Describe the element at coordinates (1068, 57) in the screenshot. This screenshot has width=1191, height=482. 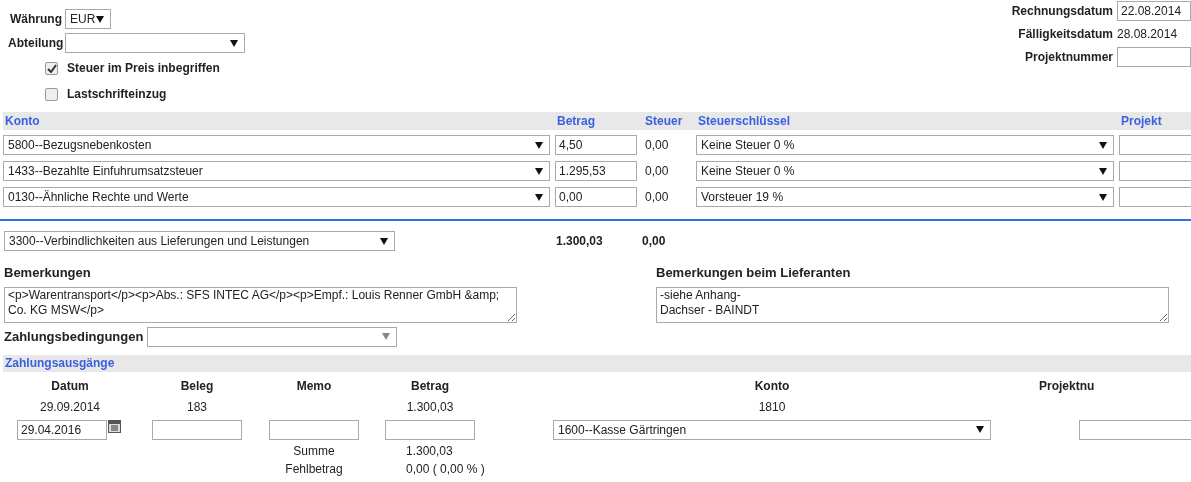
I see `field-label: Projektnummer` at that location.